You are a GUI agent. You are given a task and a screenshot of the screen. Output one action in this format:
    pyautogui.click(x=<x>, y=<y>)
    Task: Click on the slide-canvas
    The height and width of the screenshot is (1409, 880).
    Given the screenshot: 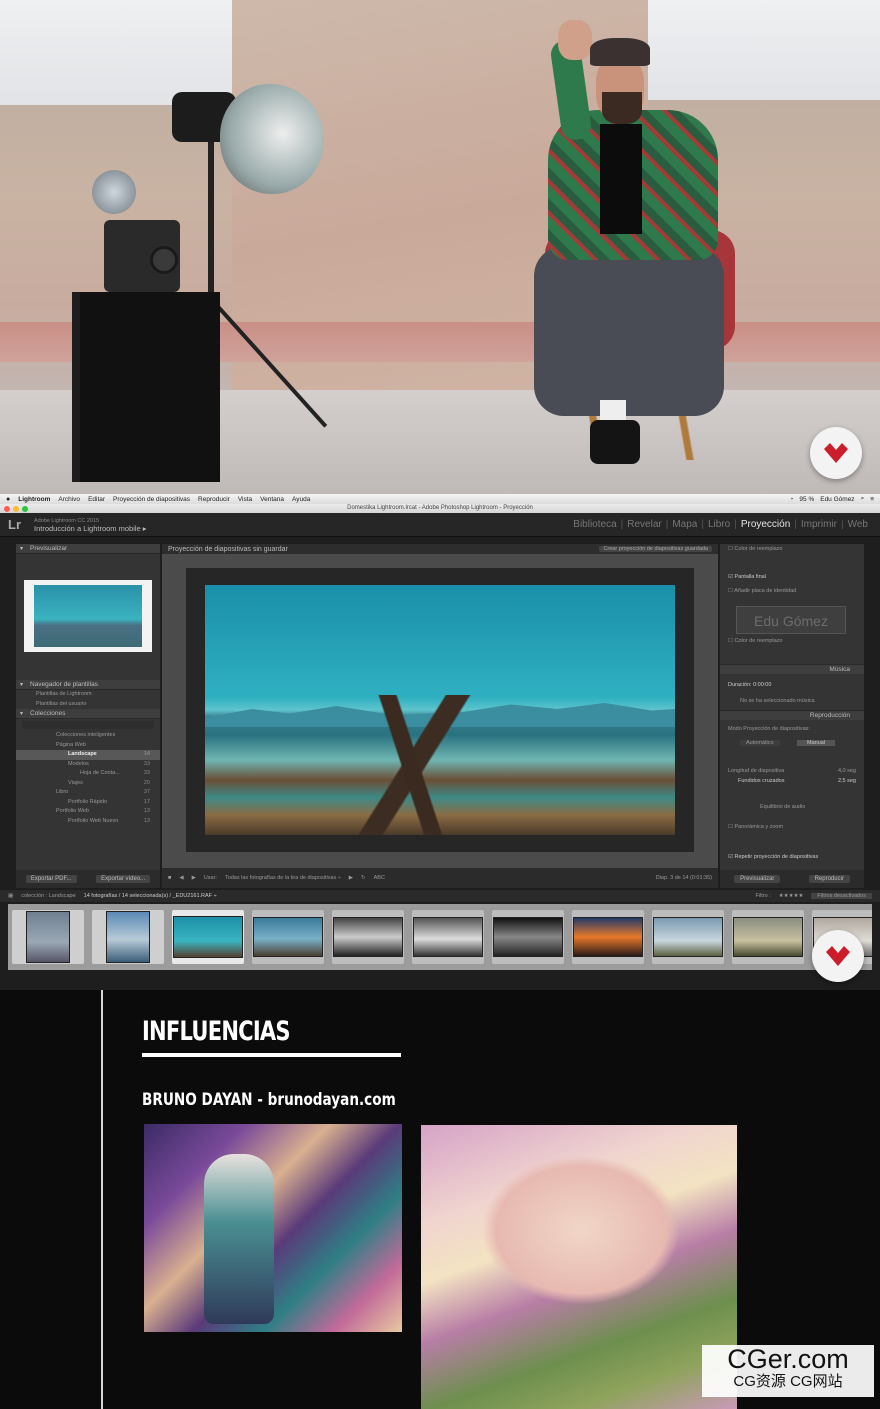 What is the action you would take?
    pyautogui.click(x=440, y=710)
    